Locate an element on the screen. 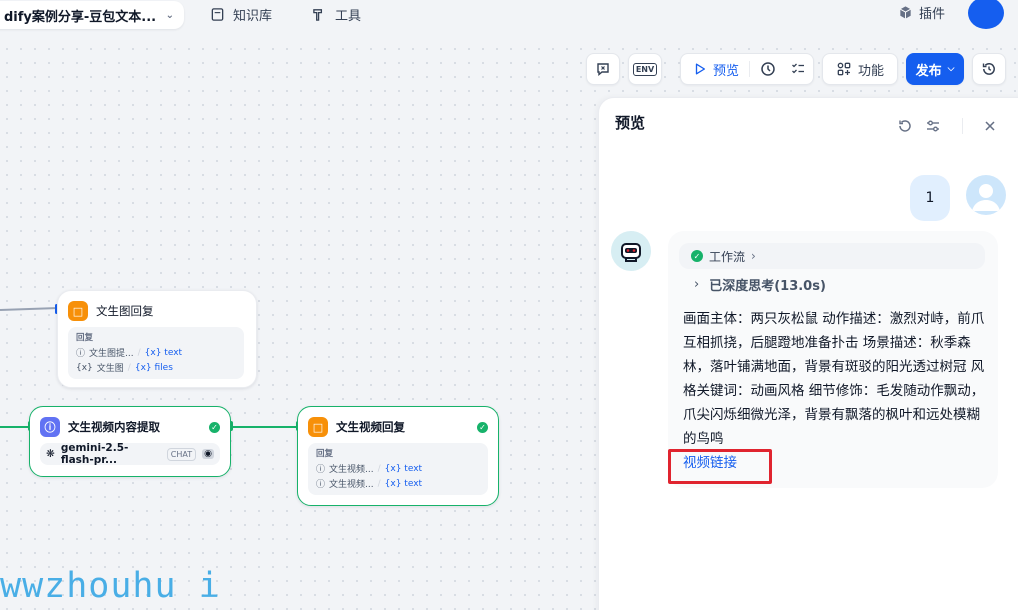 This screenshot has width=1018, height=610. panel-title: 预览 is located at coordinates (630, 123).